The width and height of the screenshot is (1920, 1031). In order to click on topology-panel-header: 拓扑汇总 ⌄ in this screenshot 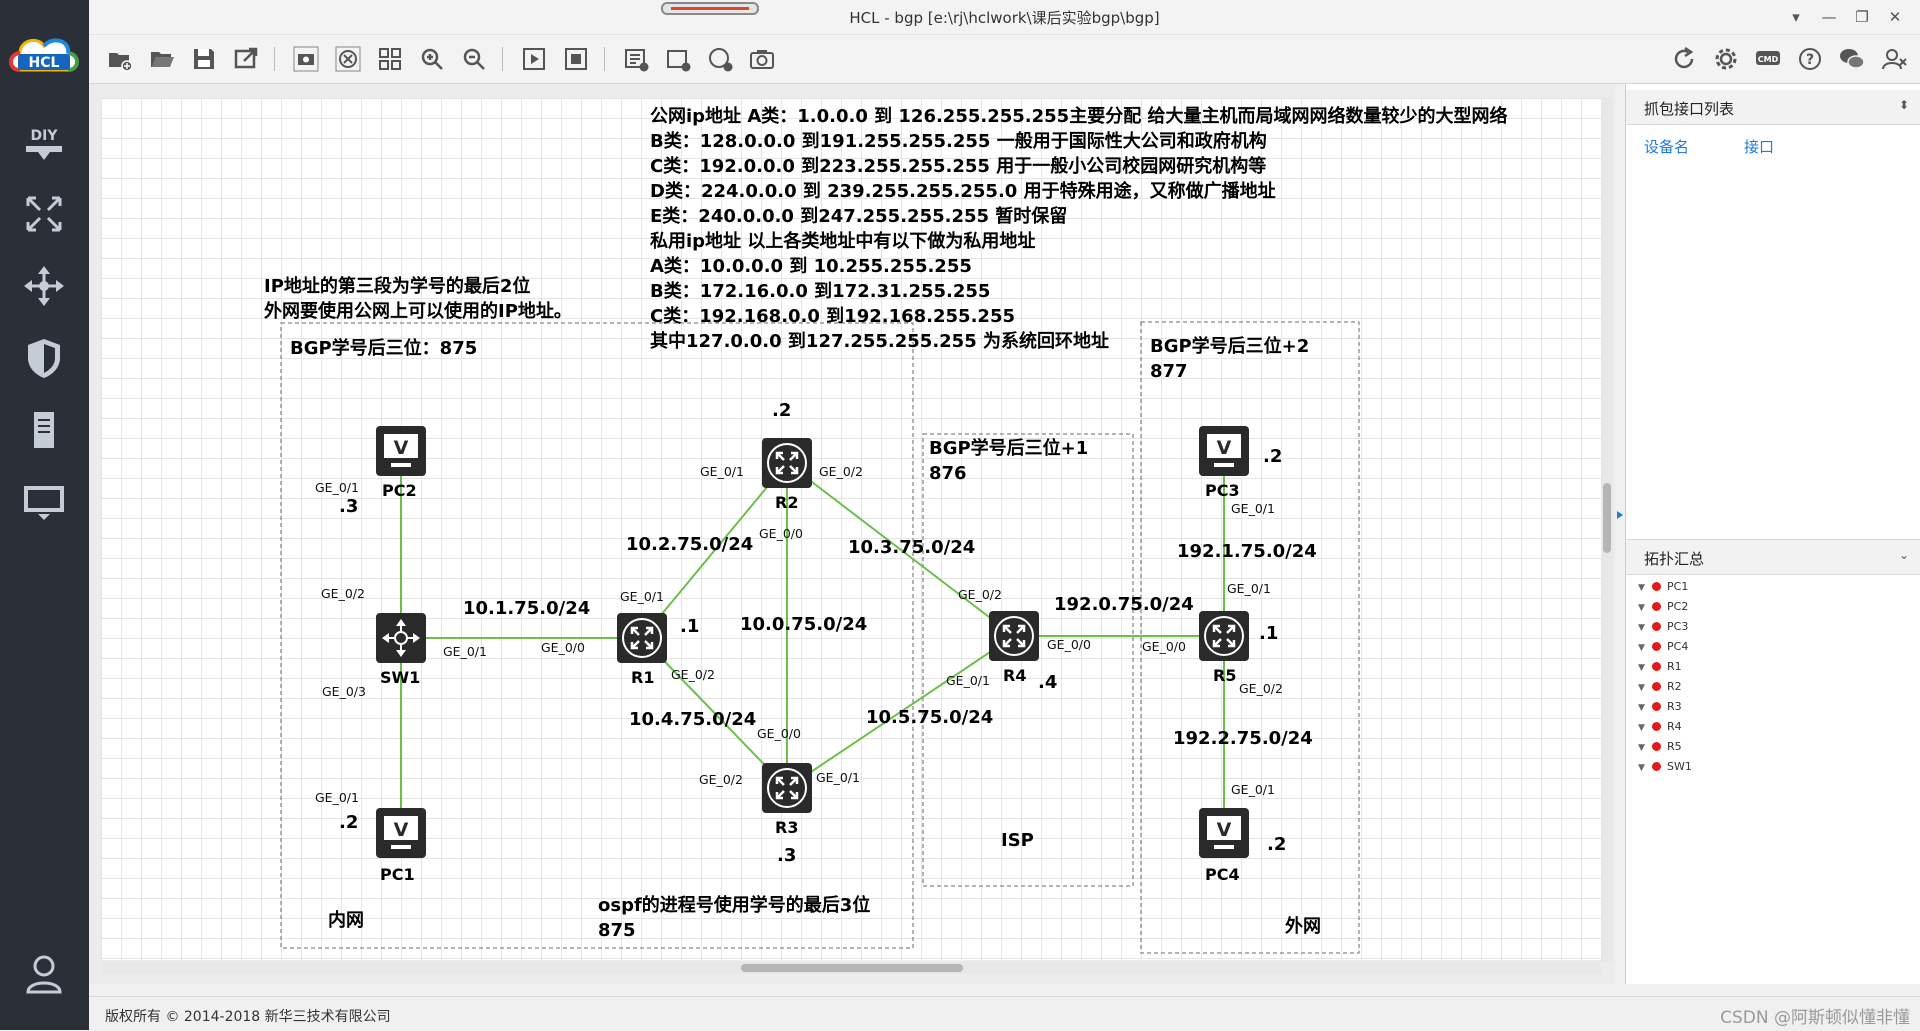, I will do `click(1773, 557)`.